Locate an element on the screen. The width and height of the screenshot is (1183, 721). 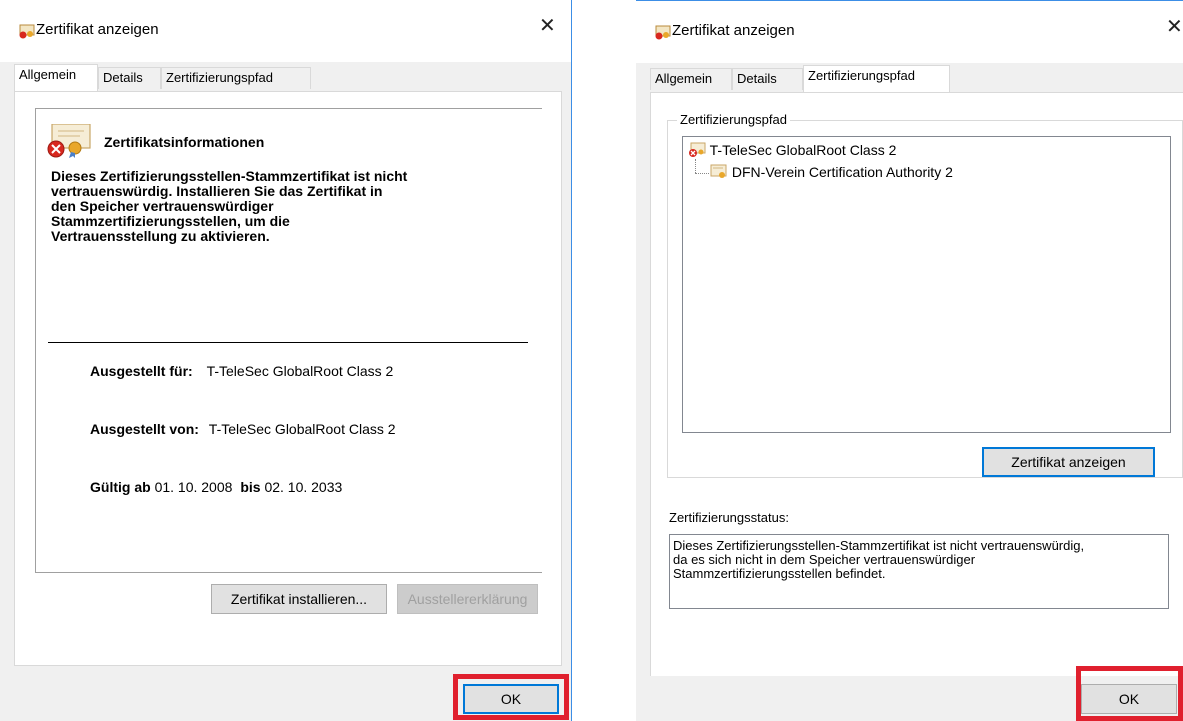
warning-line: den Speicher vertrauenswürdiger is located at coordinates (162, 206).